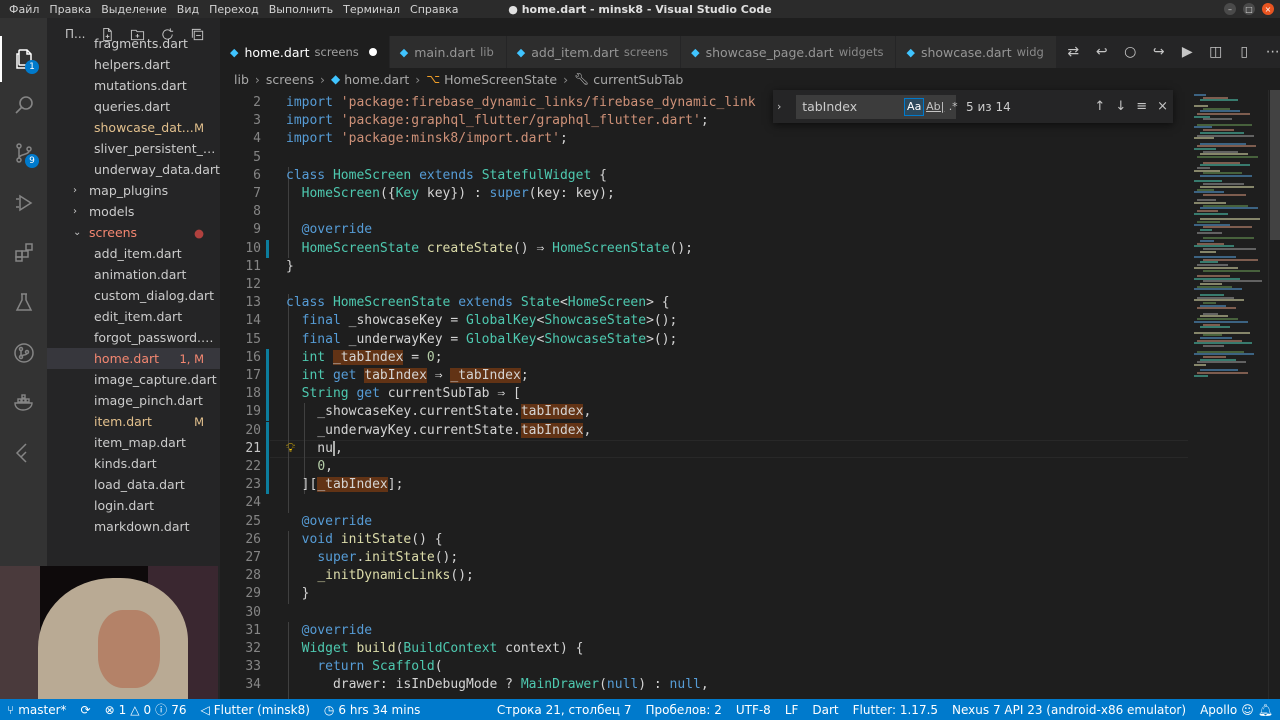 The height and width of the screenshot is (720, 1280). Describe the element at coordinates (1141, 106) in the screenshot. I see `find-in-selection-icon: ≡` at that location.